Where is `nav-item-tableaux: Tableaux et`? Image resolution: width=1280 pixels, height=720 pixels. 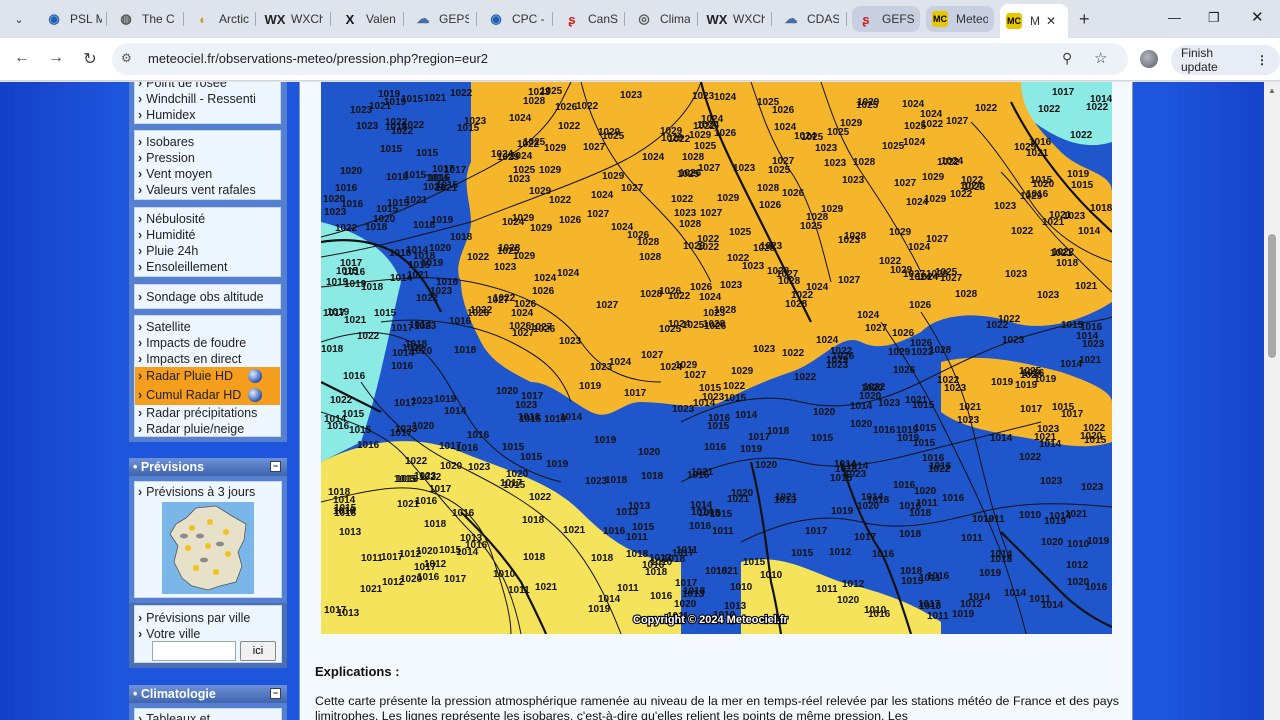 nav-item-tableaux: Tableaux et is located at coordinates (208, 715).